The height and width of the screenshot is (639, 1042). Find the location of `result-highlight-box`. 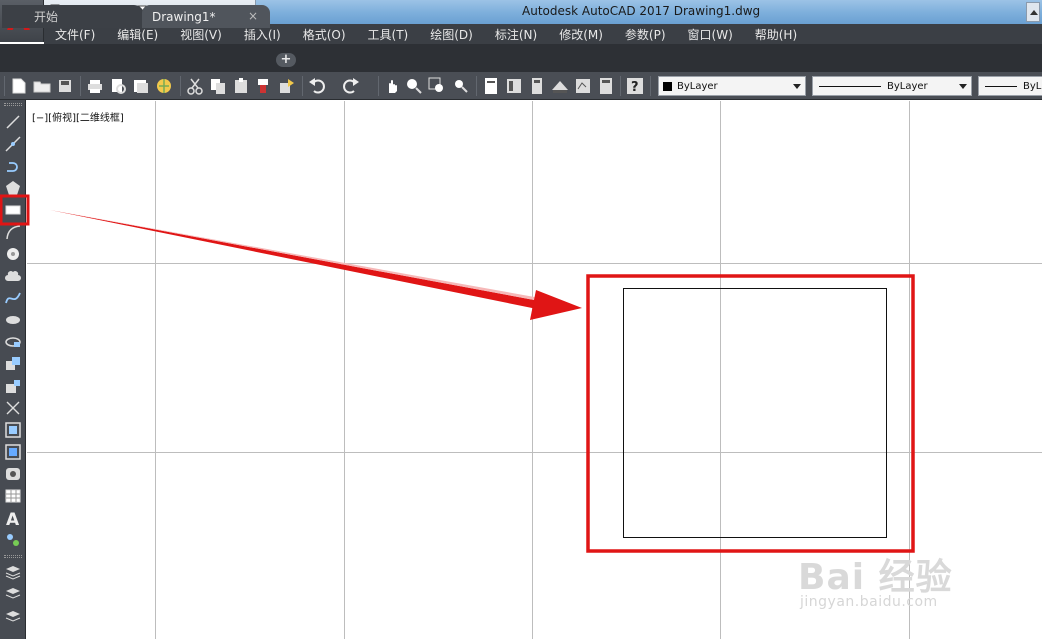

result-highlight-box is located at coordinates (750, 413).